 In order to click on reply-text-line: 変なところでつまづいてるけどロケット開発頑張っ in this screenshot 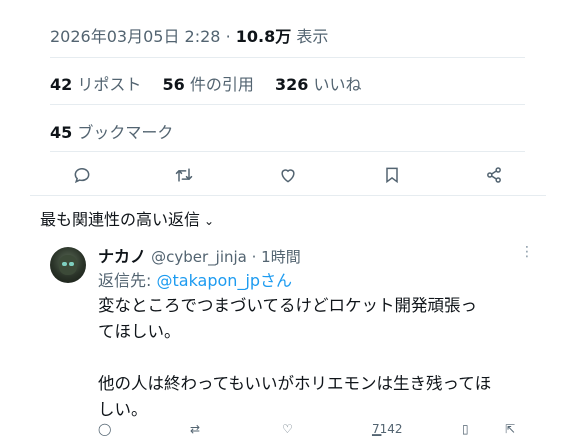, I will do `click(288, 305)`.